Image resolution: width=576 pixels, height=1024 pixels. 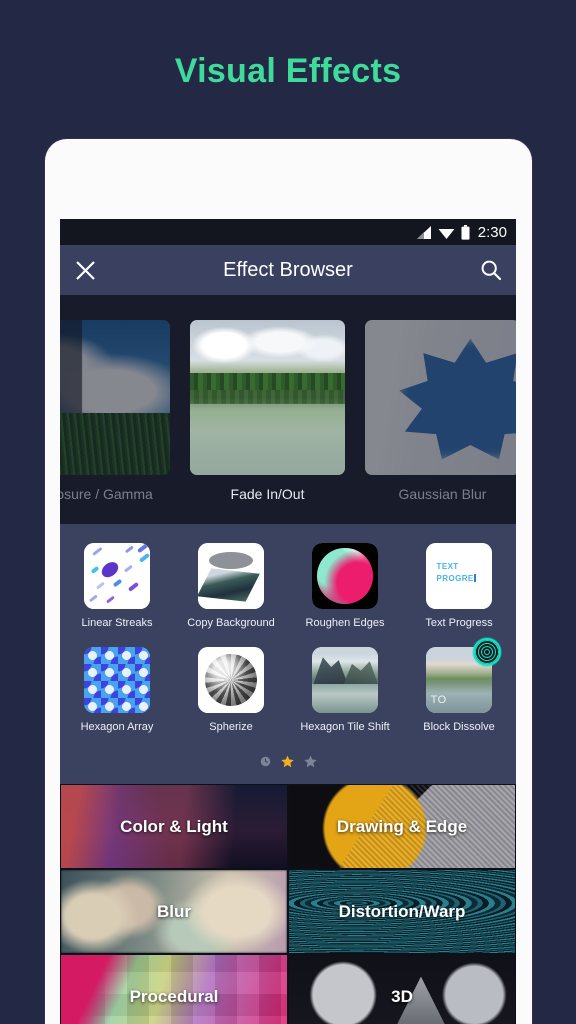 I want to click on thumbnail-text: TEXT PROGRE, so click(x=456, y=572).